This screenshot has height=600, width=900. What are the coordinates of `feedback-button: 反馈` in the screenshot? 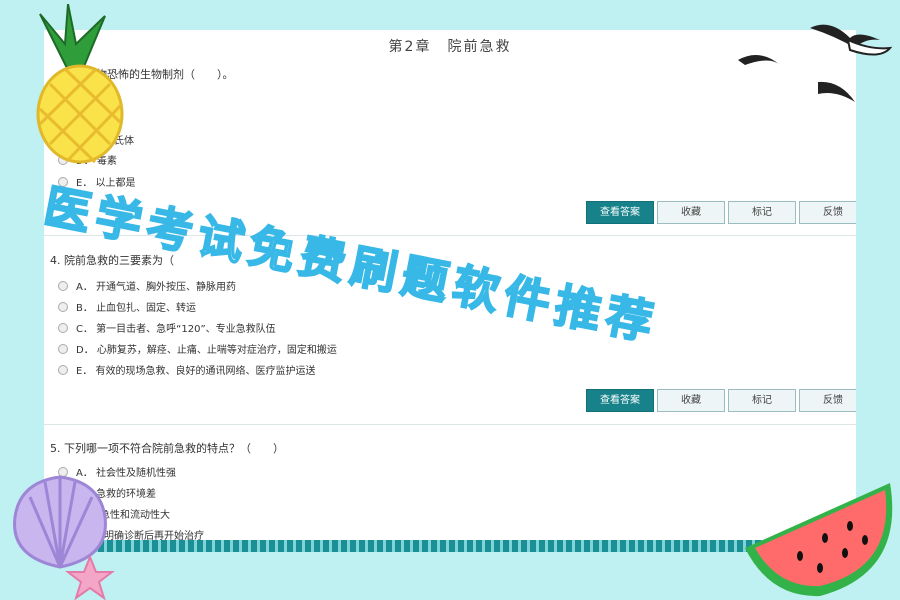 It's located at (827, 212).